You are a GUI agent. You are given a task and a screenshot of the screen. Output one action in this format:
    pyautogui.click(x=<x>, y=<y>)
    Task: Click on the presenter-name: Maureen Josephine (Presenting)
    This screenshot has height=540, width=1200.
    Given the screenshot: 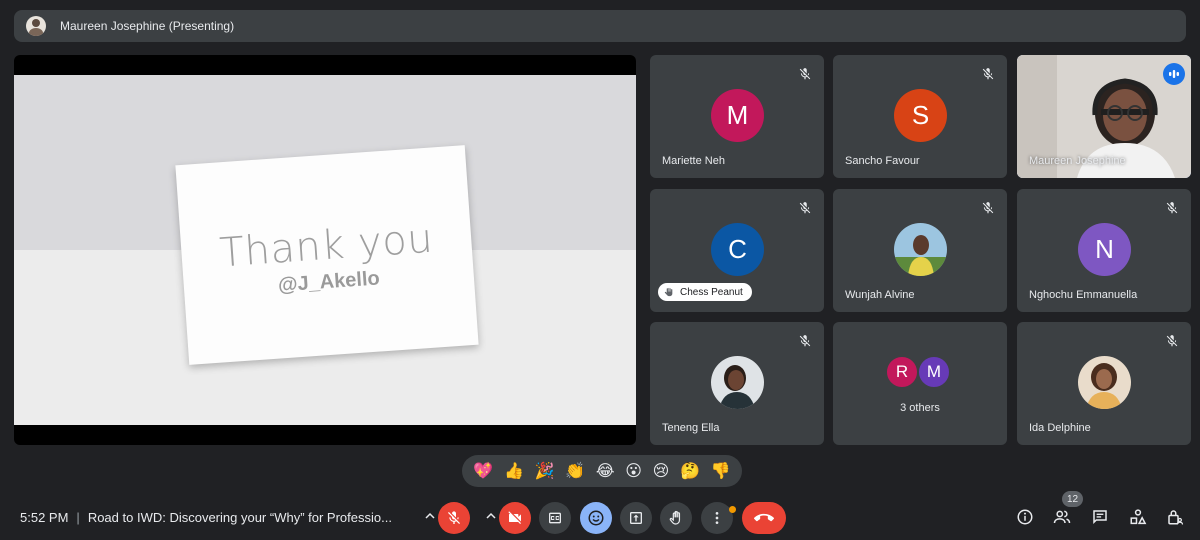 What is the action you would take?
    pyautogui.click(x=147, y=26)
    